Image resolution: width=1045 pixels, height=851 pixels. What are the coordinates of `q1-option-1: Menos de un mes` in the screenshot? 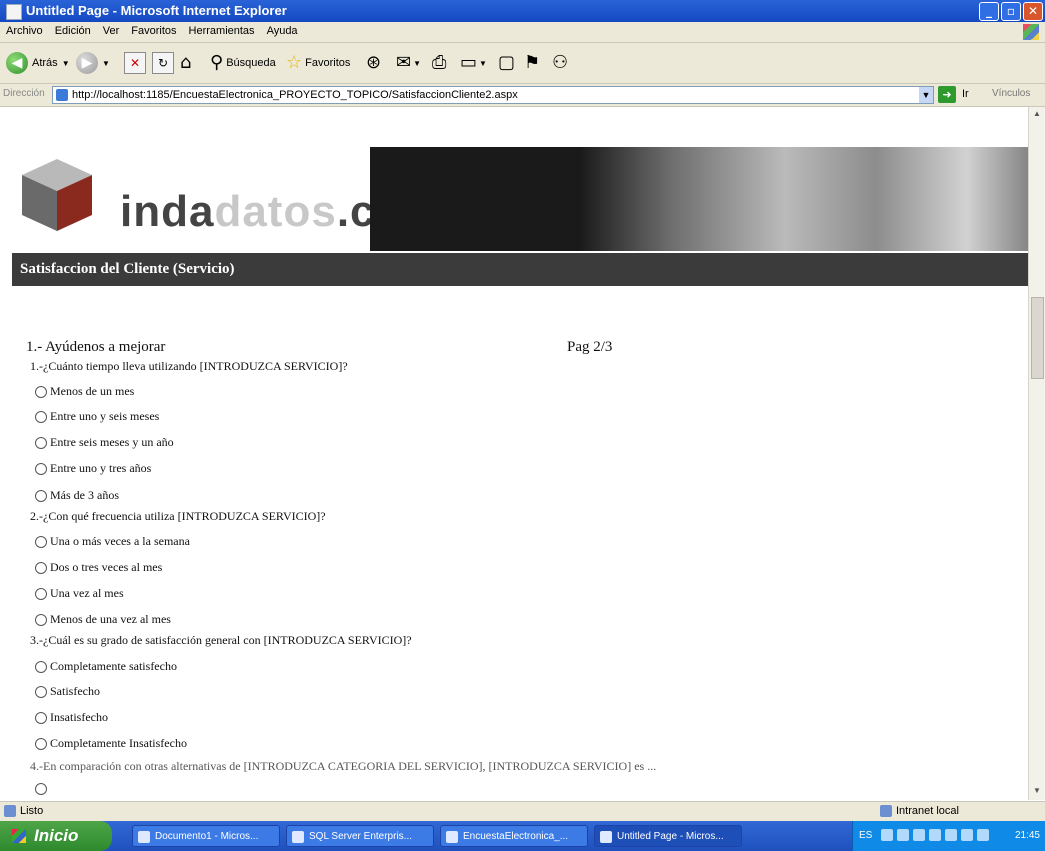 It's located at (84, 391).